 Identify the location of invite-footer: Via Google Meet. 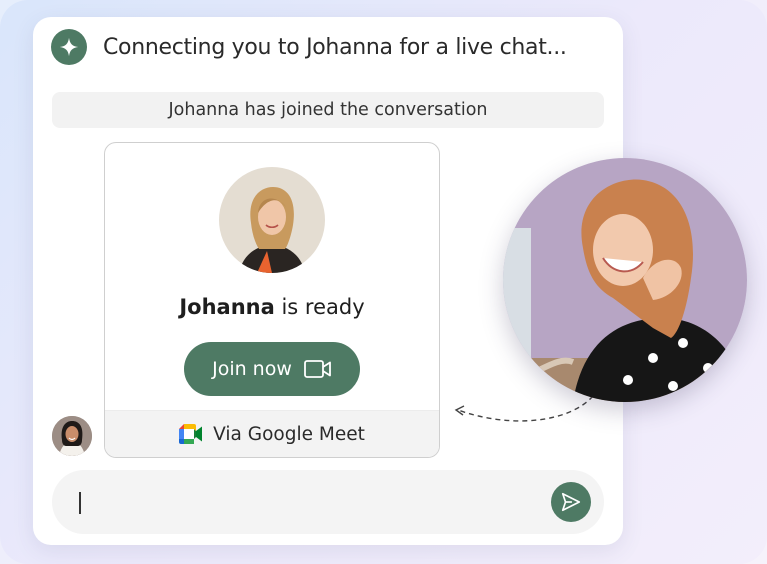
(272, 433).